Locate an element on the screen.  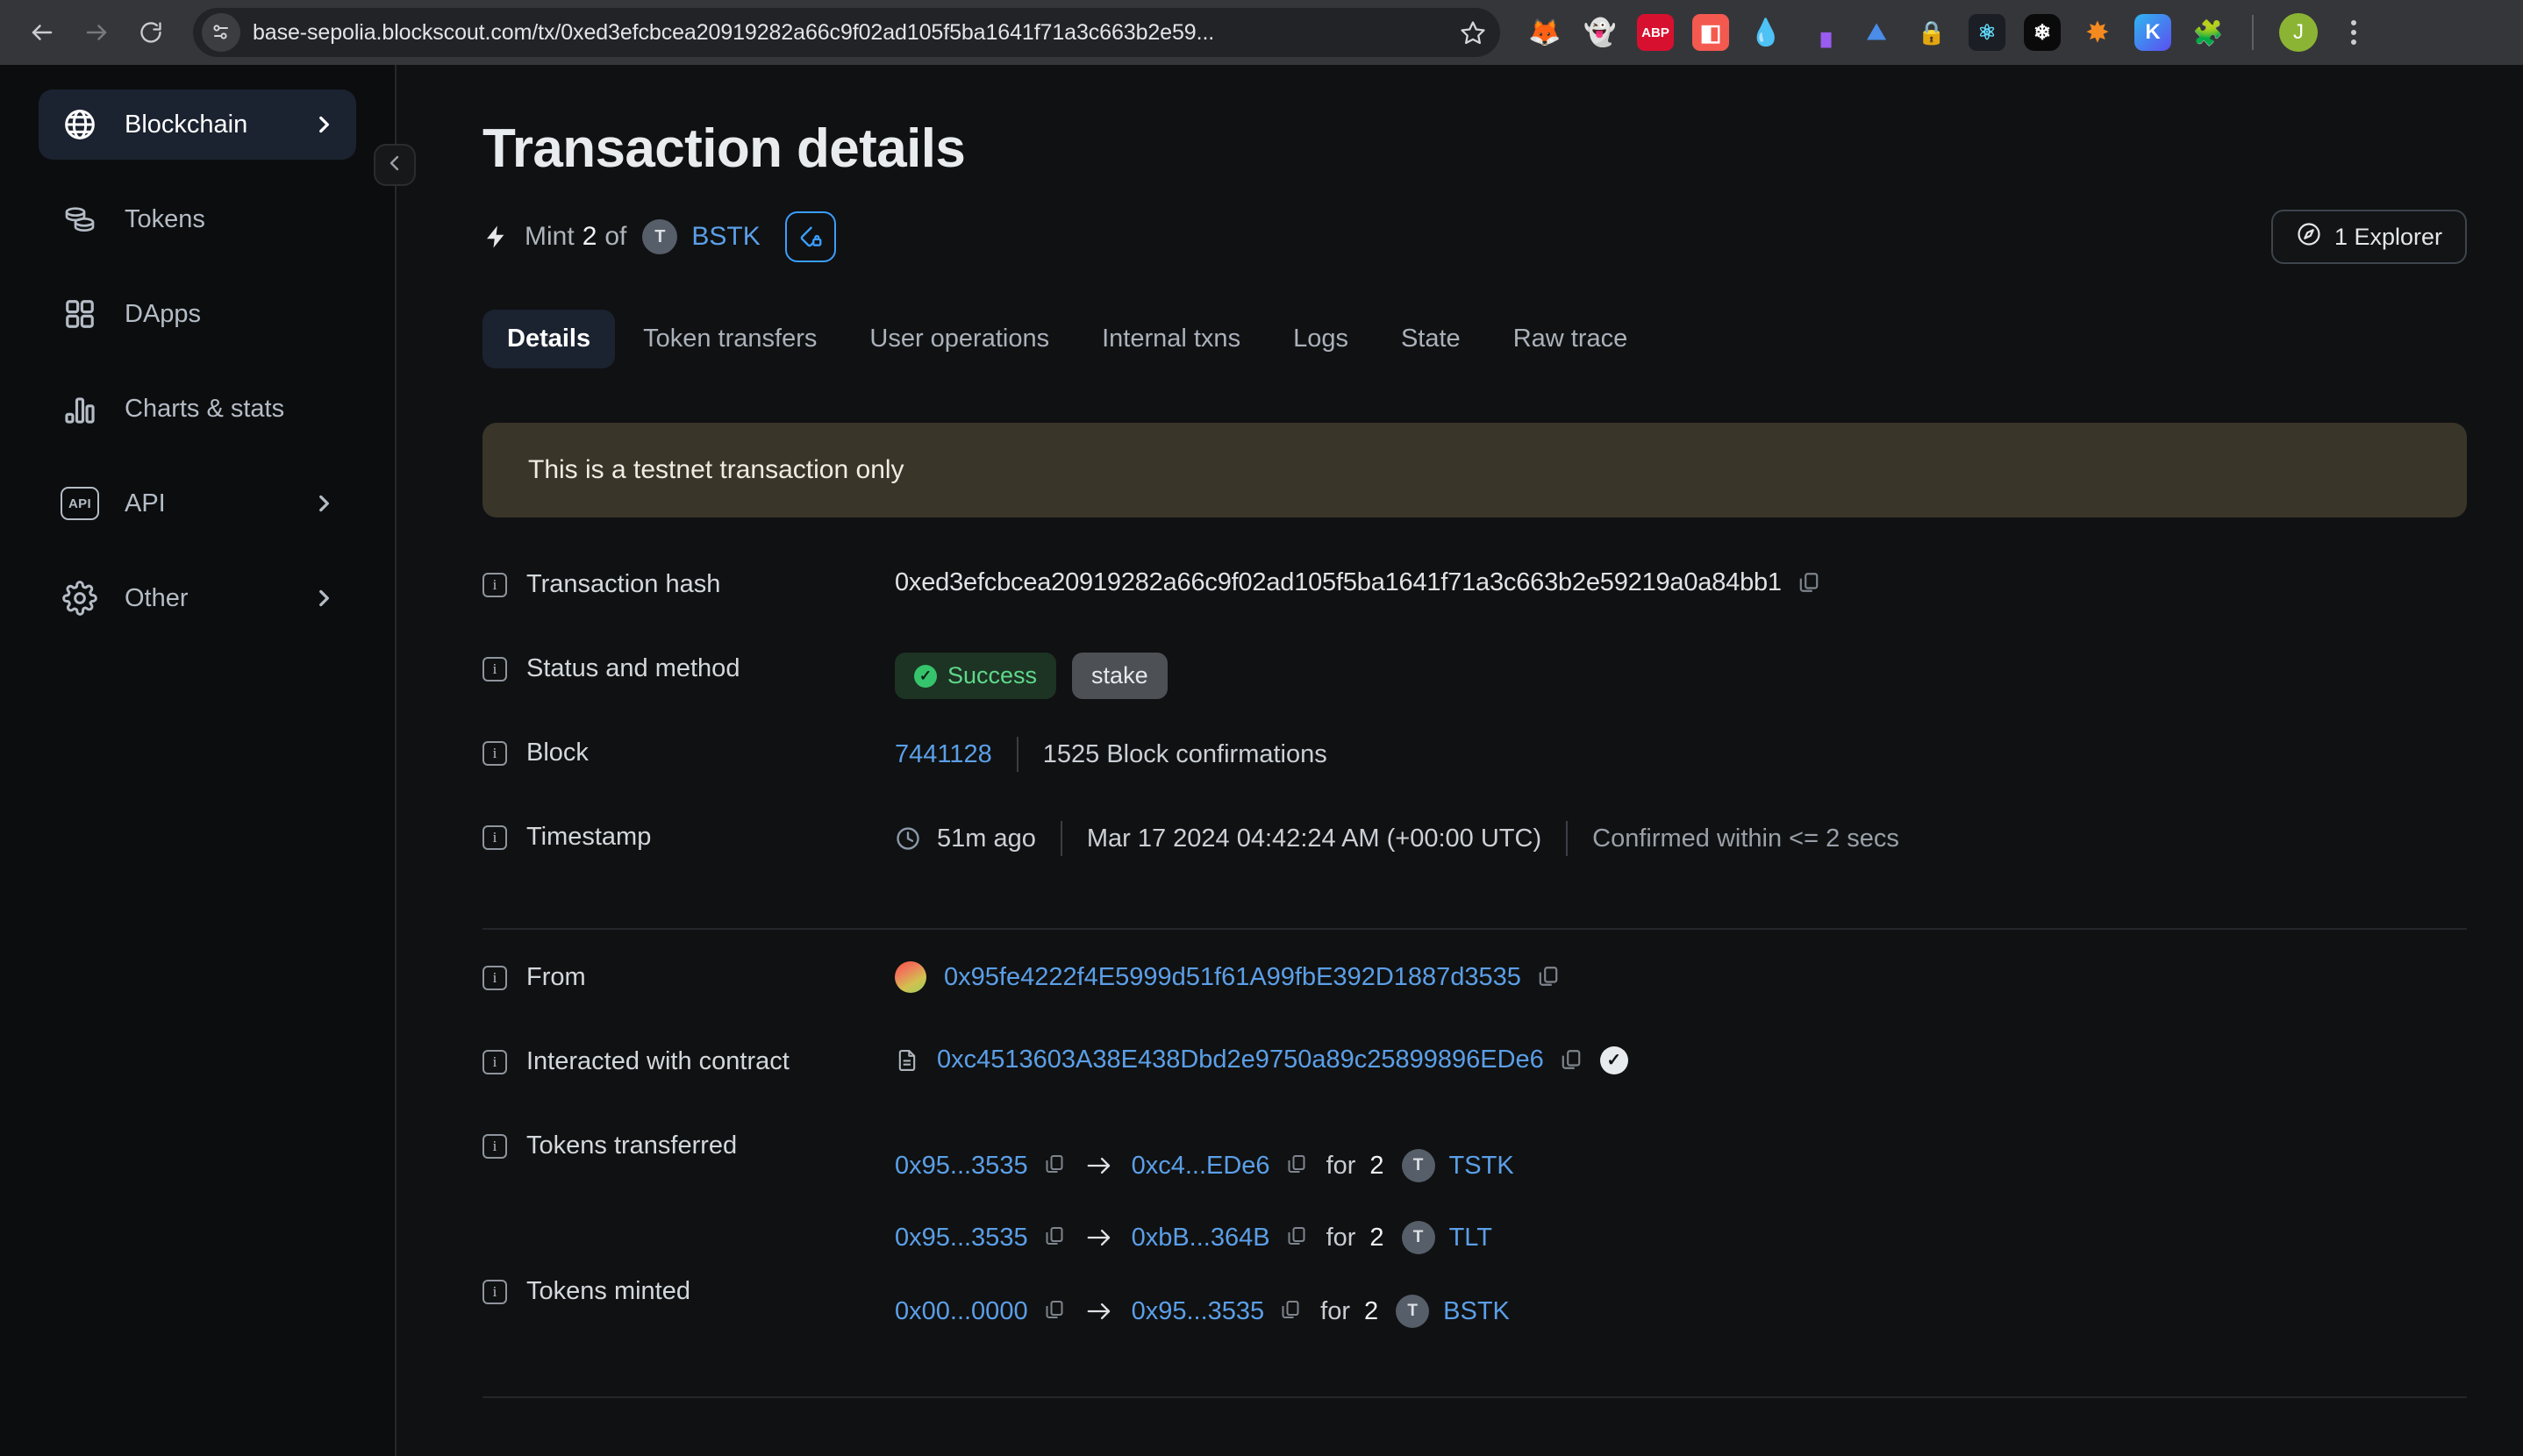
avatar: J is located at coordinates (2298, 32).